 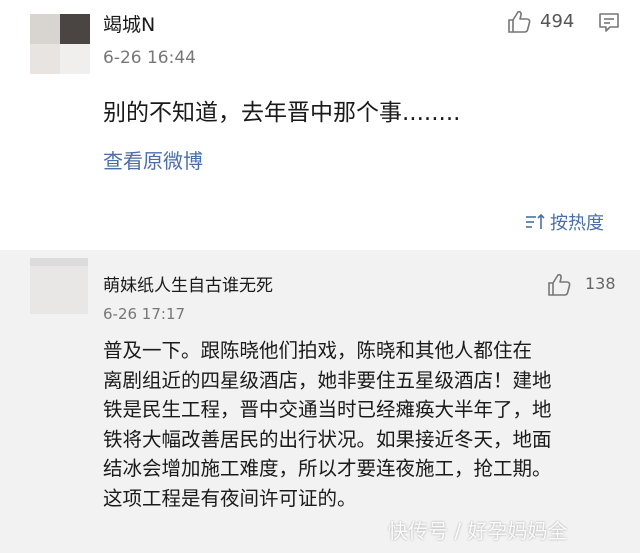 I want to click on sort-by-hot-button: 按热度, so click(x=564, y=222).